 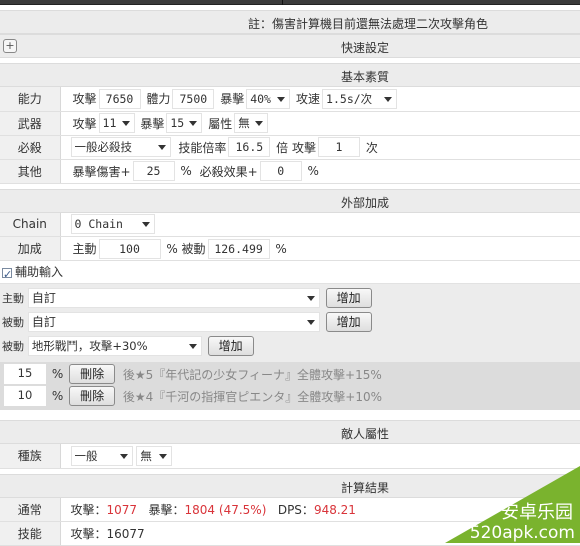 I want to click on weapon-crit-value: 15, so click(x=177, y=123).